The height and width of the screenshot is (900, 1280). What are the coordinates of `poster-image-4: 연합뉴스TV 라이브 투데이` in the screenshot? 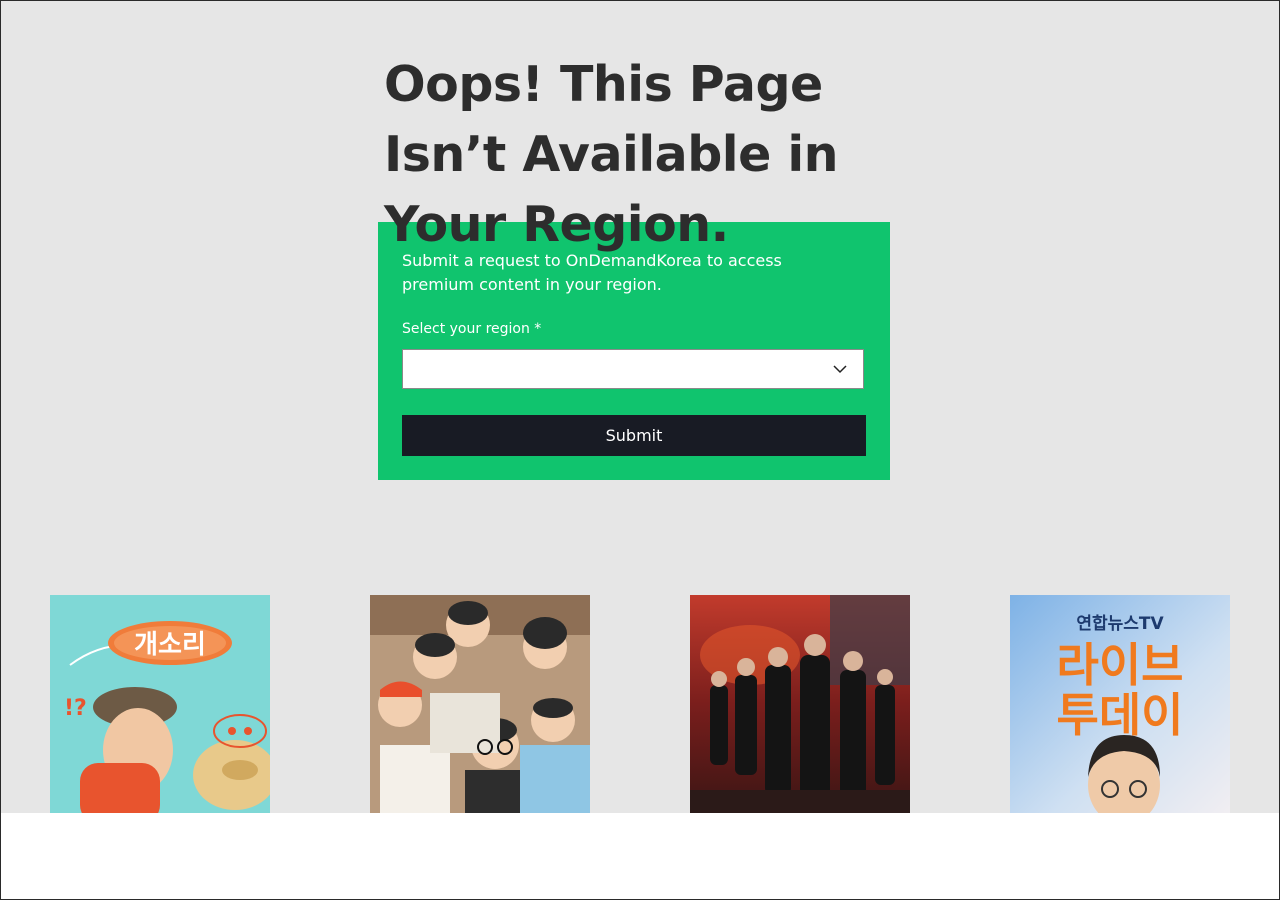 It's located at (1120, 704).